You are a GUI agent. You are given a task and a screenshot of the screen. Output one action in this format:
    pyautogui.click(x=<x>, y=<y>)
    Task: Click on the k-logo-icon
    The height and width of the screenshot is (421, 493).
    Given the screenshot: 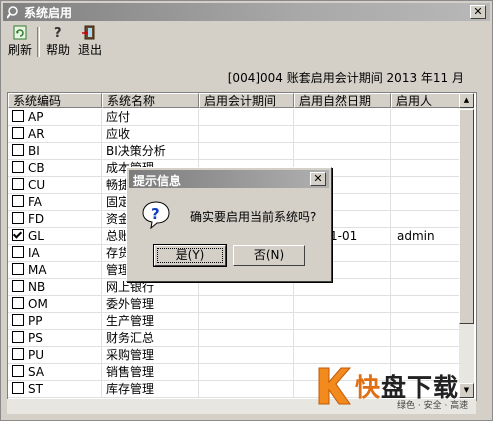 What is the action you would take?
    pyautogui.click(x=334, y=386)
    